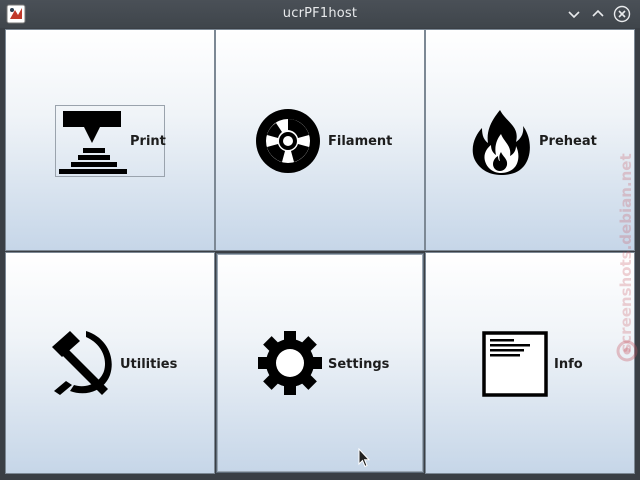  I want to click on window-title: ucrPF1host, so click(320, 13).